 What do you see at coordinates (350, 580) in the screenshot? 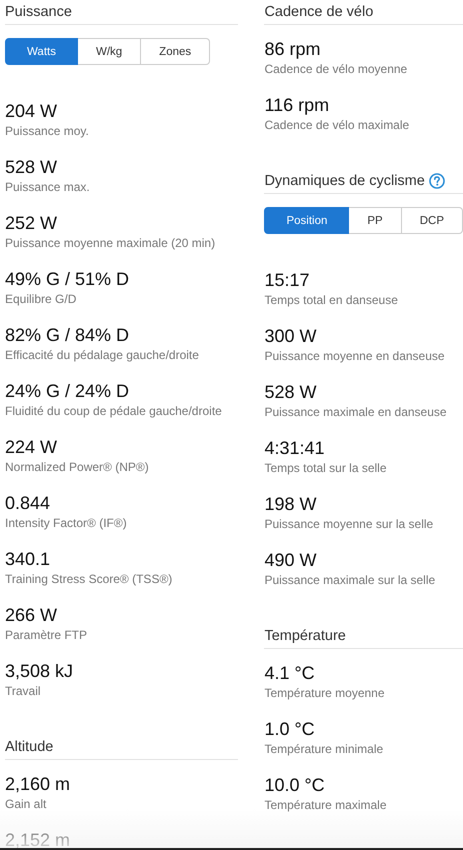
I see `stat-label: Puissance maximale sur la selle` at bounding box center [350, 580].